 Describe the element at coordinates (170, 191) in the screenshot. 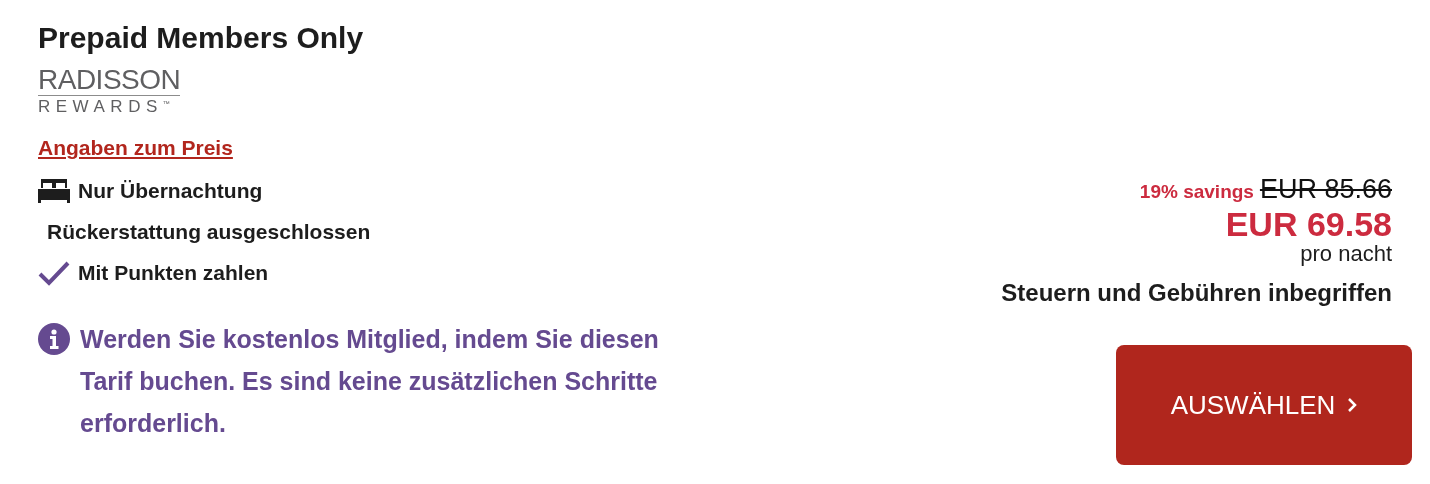

I see `feature-label: Nur Übernachtung` at that location.